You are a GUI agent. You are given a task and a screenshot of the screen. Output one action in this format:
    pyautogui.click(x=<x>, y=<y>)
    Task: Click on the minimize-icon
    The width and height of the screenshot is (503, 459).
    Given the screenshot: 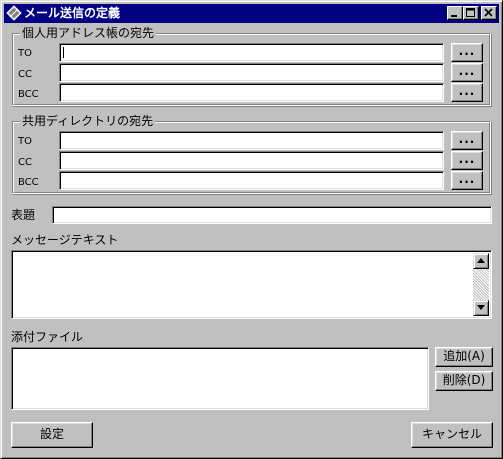 What is the action you would take?
    pyautogui.click(x=454, y=16)
    